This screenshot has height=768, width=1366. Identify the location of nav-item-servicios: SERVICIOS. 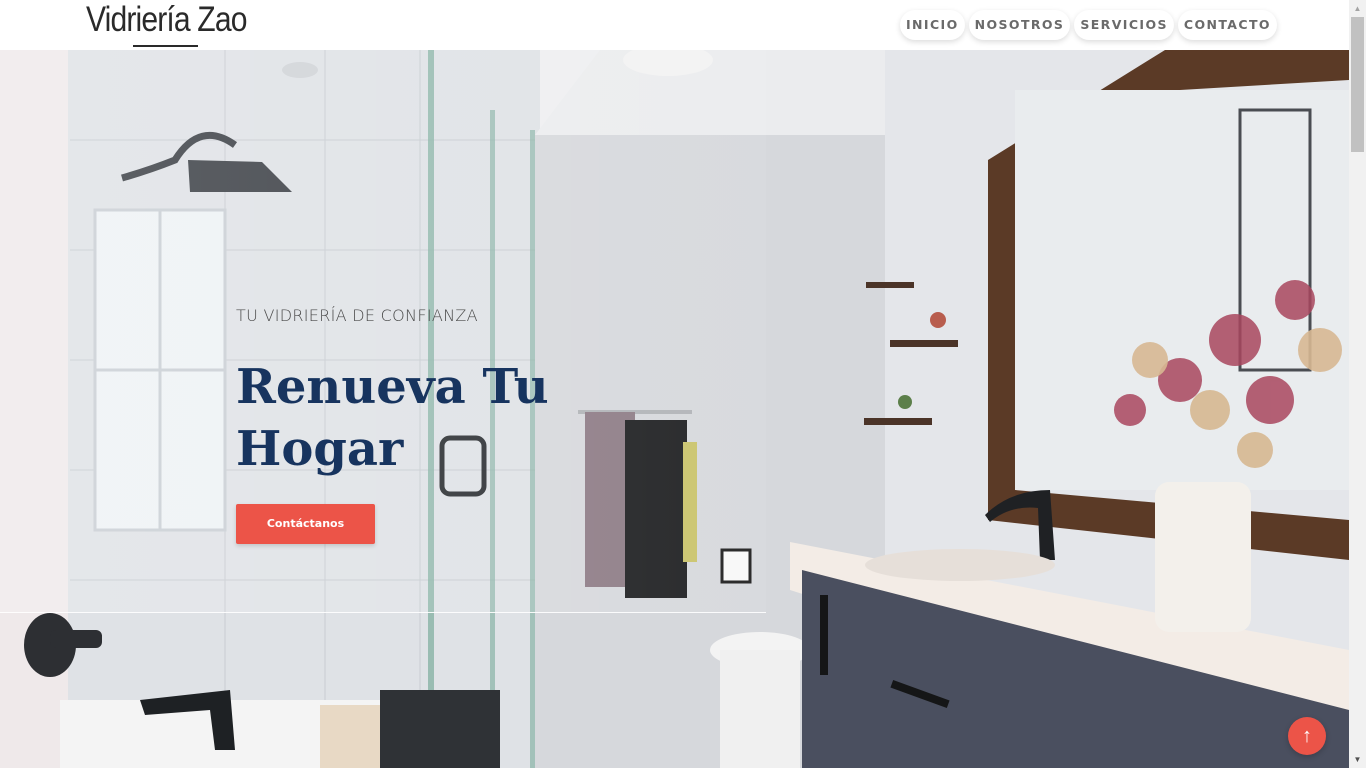
(1124, 25).